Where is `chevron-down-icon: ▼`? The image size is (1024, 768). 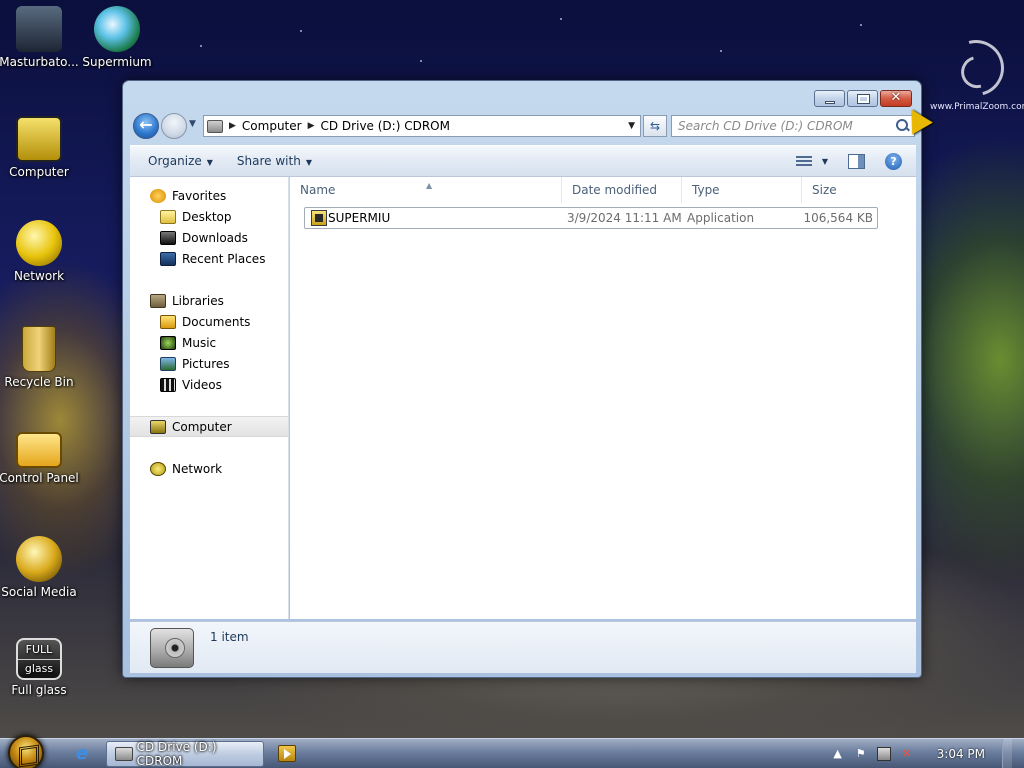 chevron-down-icon: ▼ is located at coordinates (308, 162).